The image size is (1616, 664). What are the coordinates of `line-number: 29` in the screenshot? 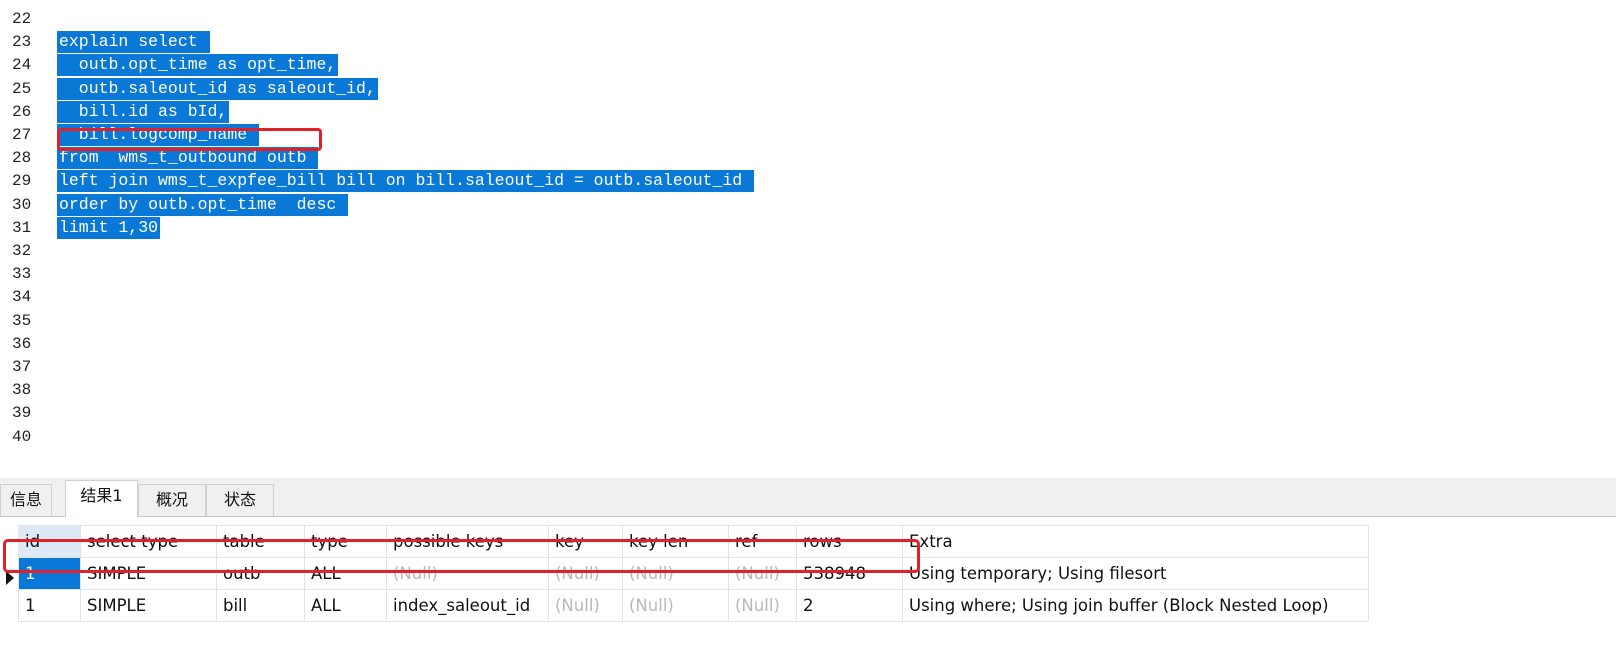 It's located at (22, 181).